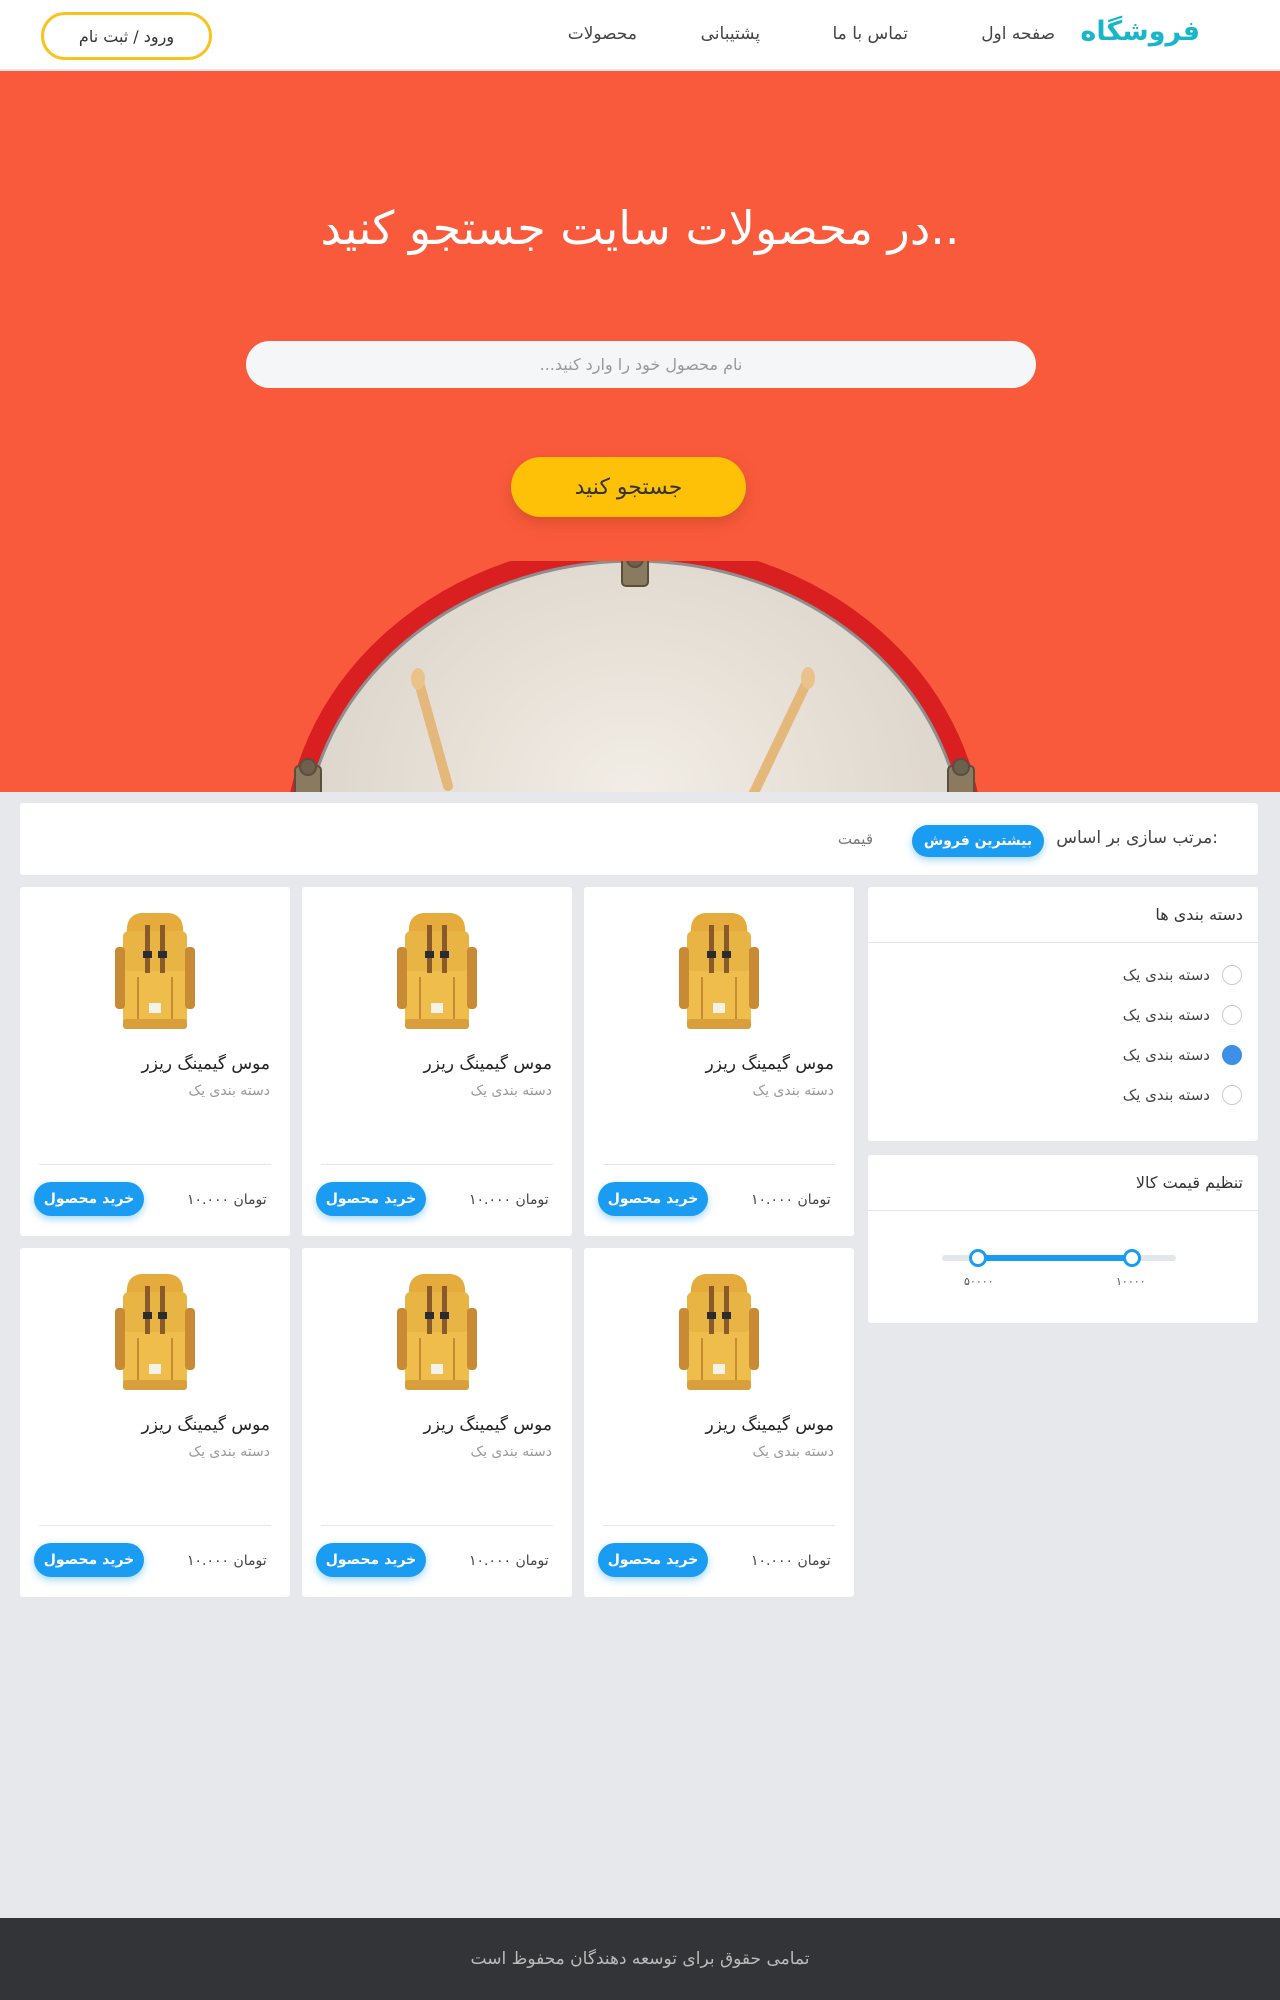 The height and width of the screenshot is (2000, 1280). Describe the element at coordinates (978, 841) in the screenshot. I see `sort-best-selling-button: بیشترین فروش` at that location.